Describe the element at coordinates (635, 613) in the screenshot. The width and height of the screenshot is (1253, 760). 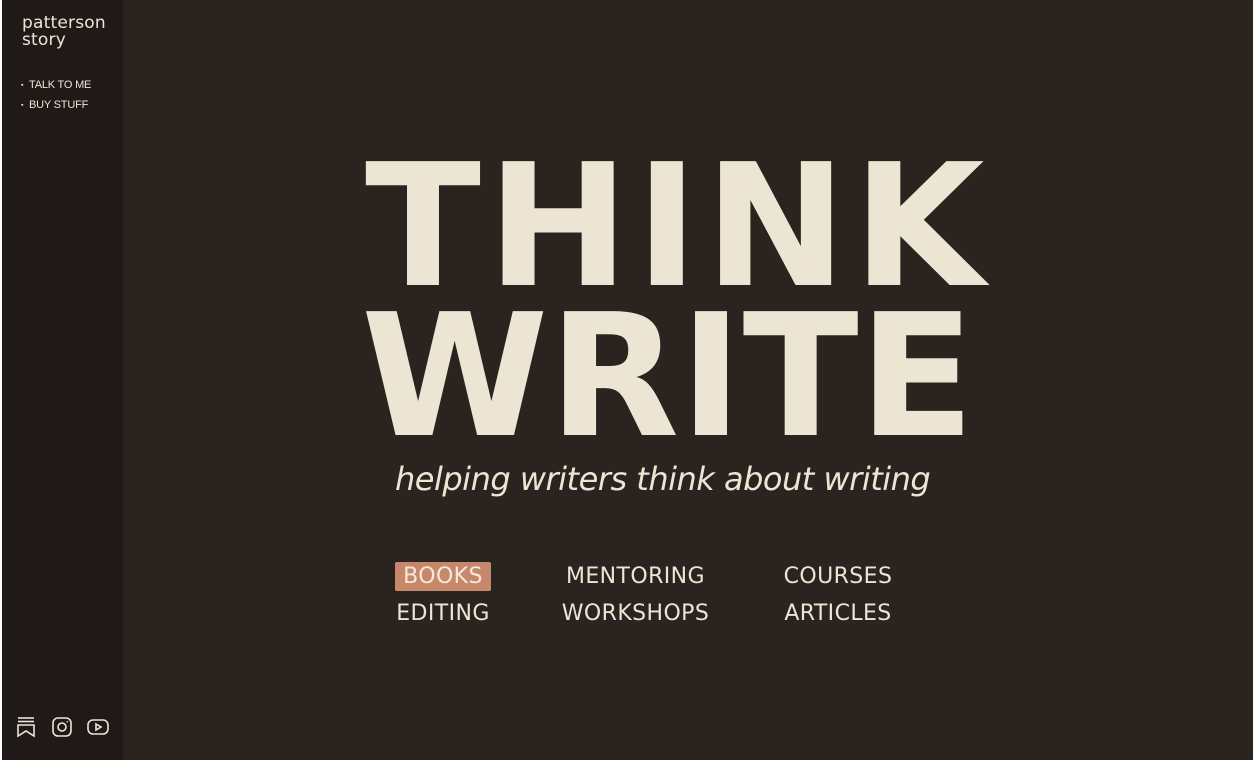
I see `menu-item-workshops: WORKSHOPS` at that location.